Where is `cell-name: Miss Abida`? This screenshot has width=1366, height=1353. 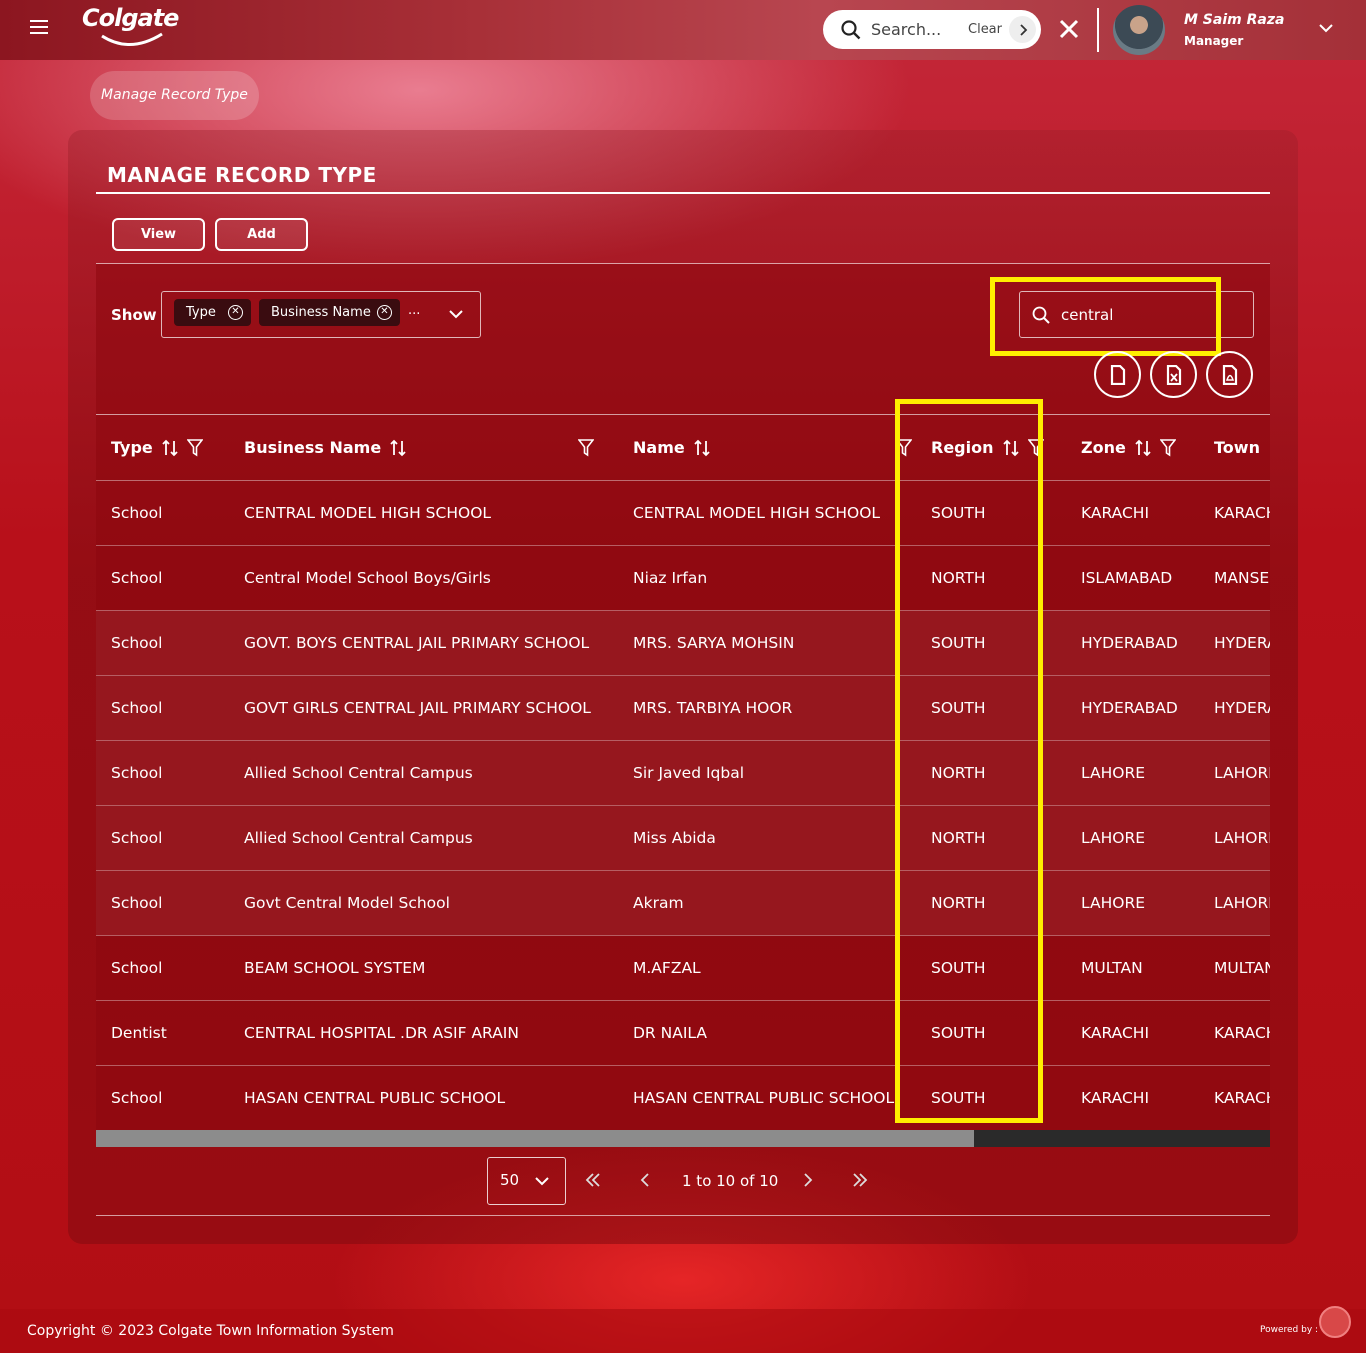 cell-name: Miss Abida is located at coordinates (767, 838).